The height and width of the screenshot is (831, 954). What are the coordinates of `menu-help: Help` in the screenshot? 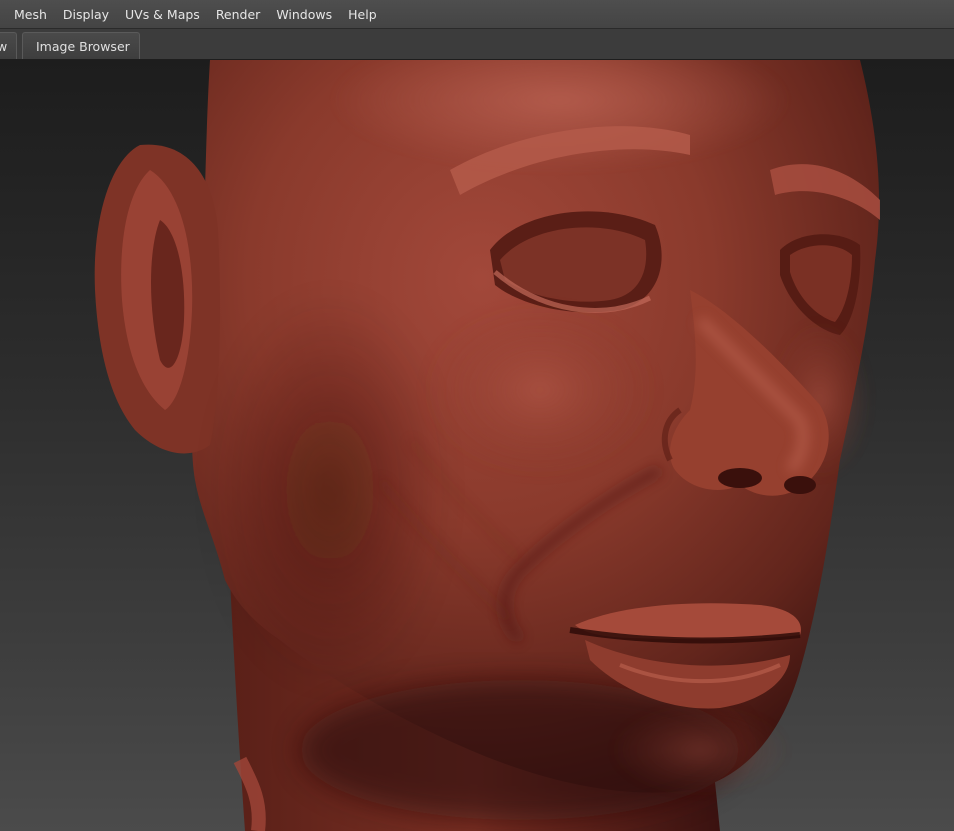 It's located at (362, 14).